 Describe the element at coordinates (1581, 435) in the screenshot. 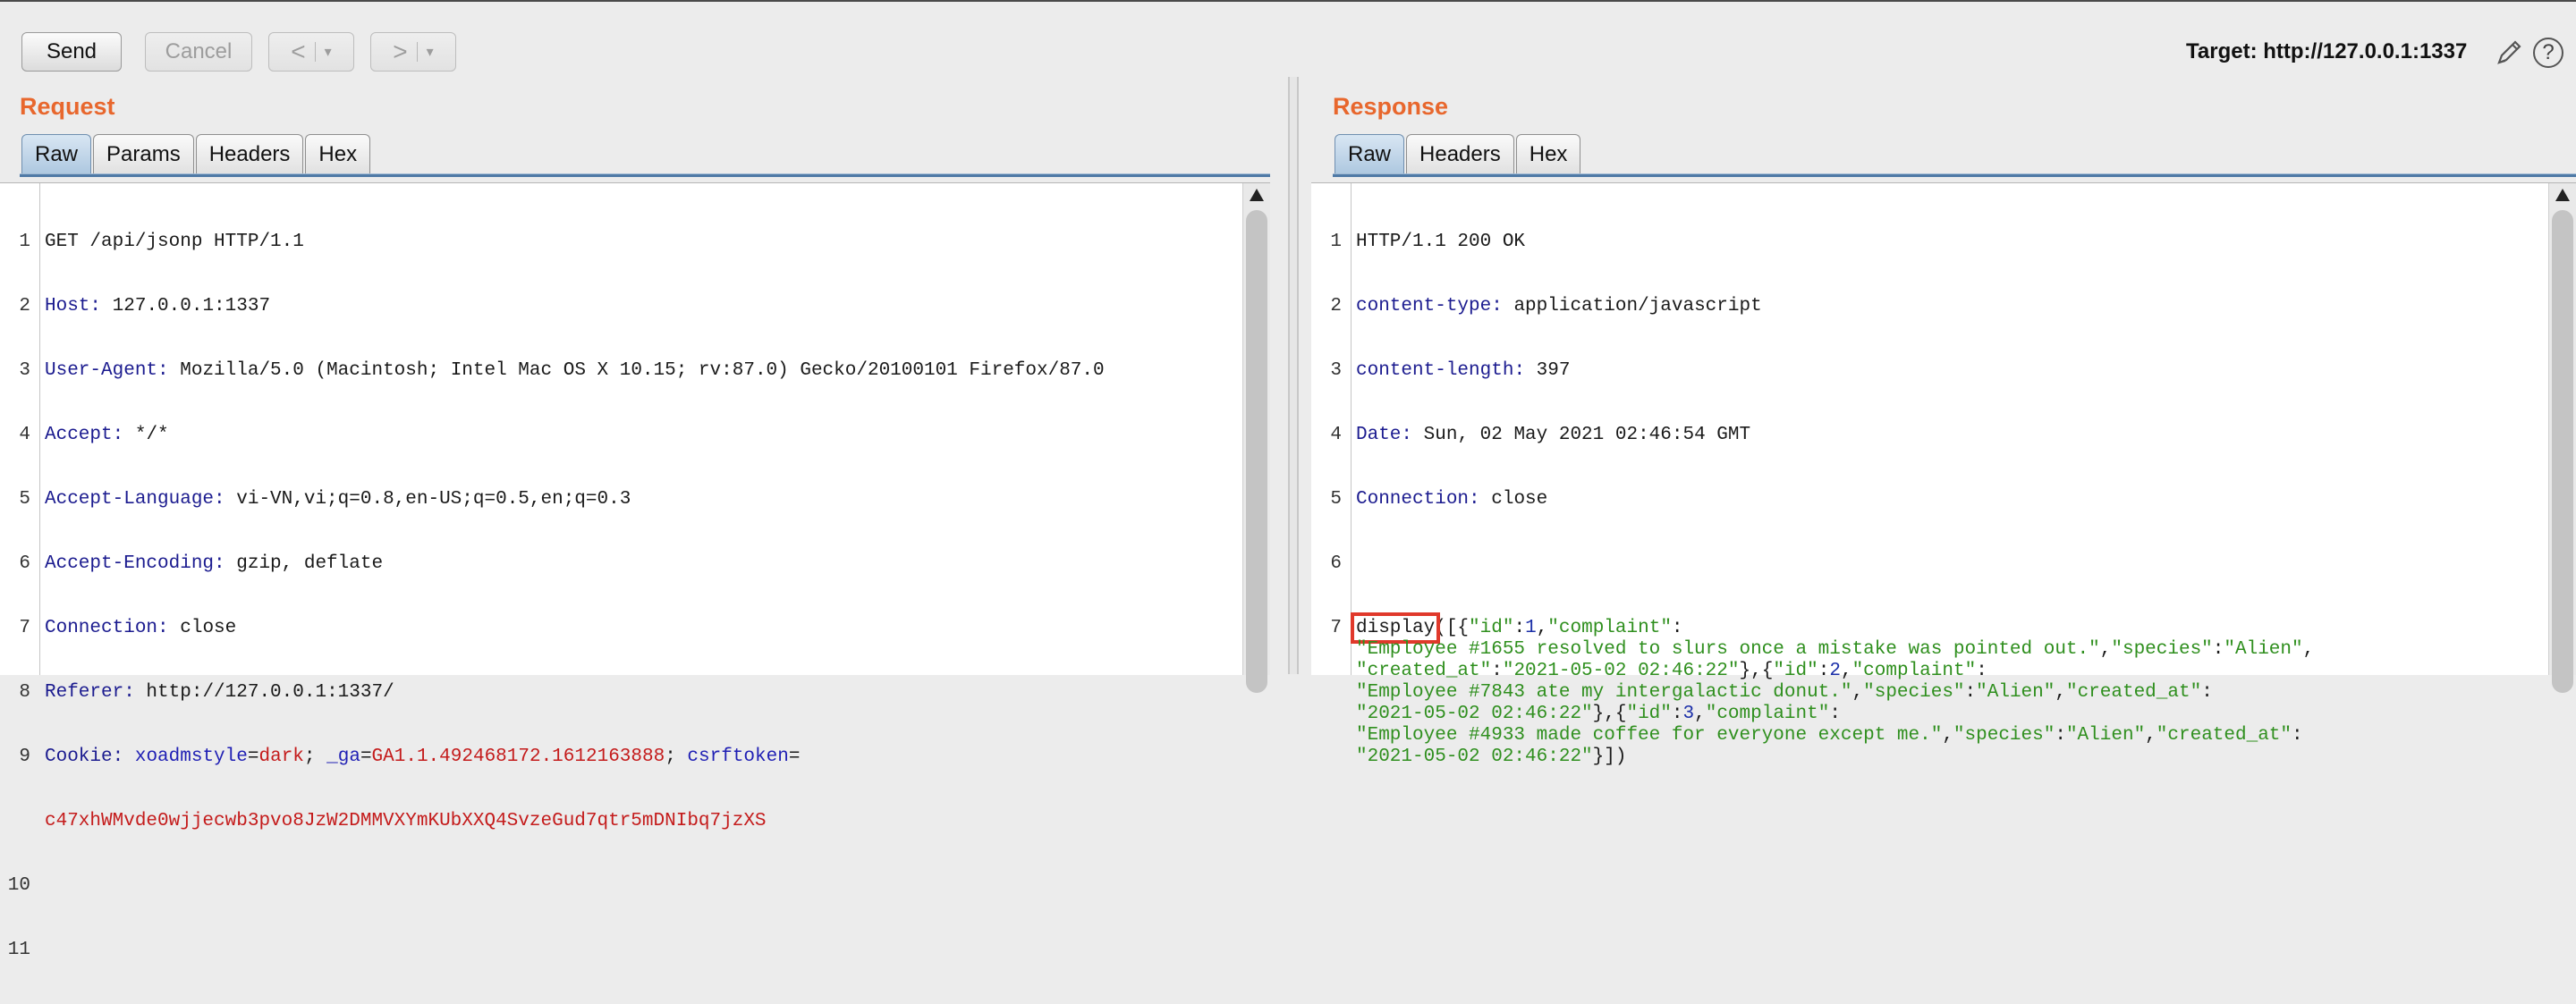

I see `header-value: Sun, 02 May 2021 02:46:54 GMT` at that location.